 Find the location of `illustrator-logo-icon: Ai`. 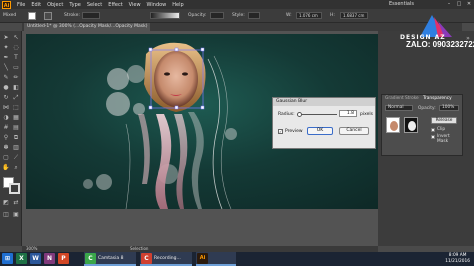

illustrator-logo-icon: Ai is located at coordinates (6, 4).